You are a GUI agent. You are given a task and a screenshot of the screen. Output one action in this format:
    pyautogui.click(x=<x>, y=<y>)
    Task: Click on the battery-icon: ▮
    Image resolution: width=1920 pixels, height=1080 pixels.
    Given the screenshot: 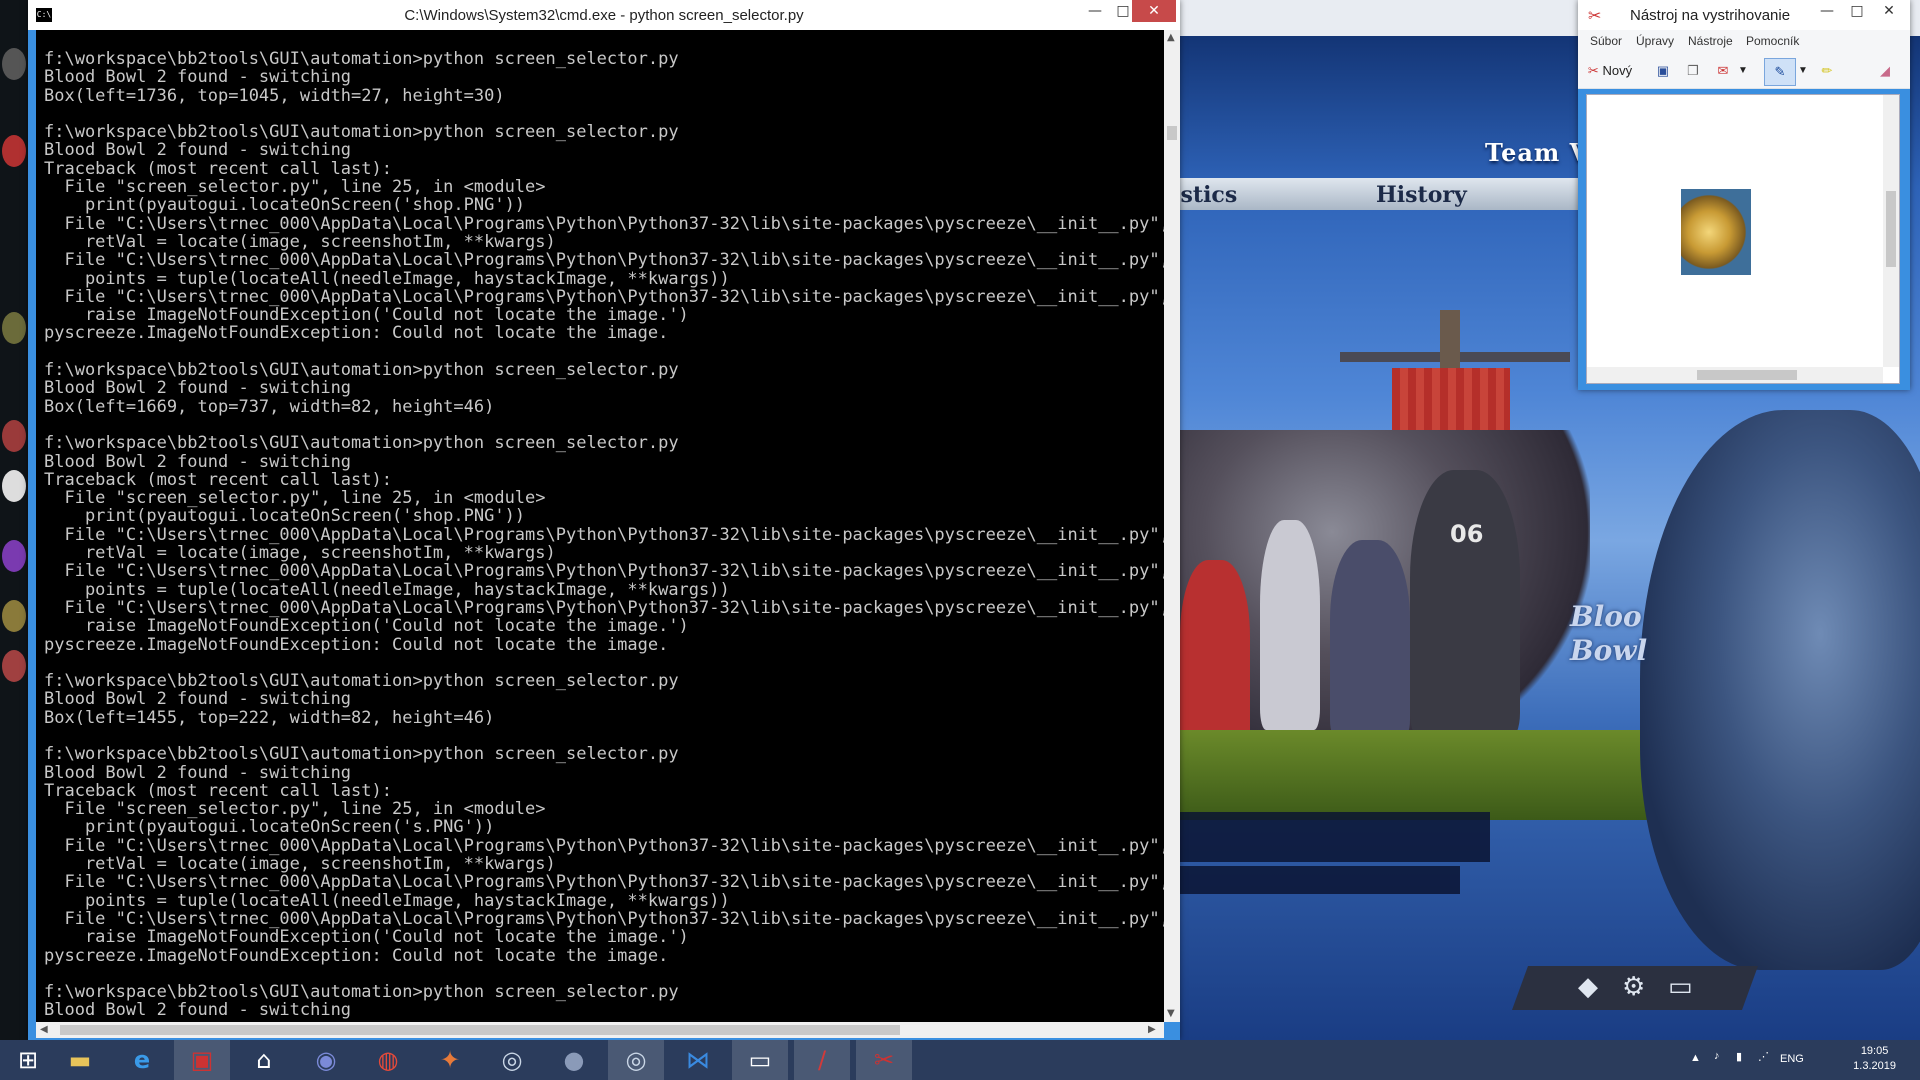 What is the action you would take?
    pyautogui.click(x=1739, y=1056)
    